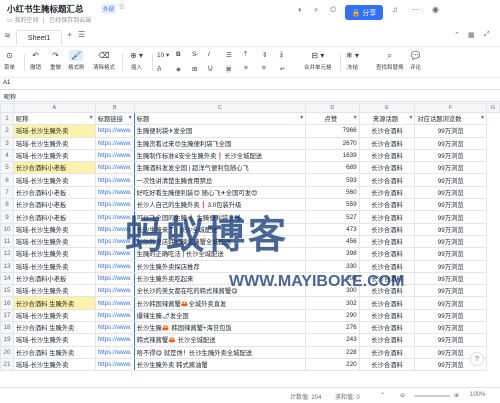 This screenshot has height=403, width=500. I want to click on column-letter: G, so click(493, 108).